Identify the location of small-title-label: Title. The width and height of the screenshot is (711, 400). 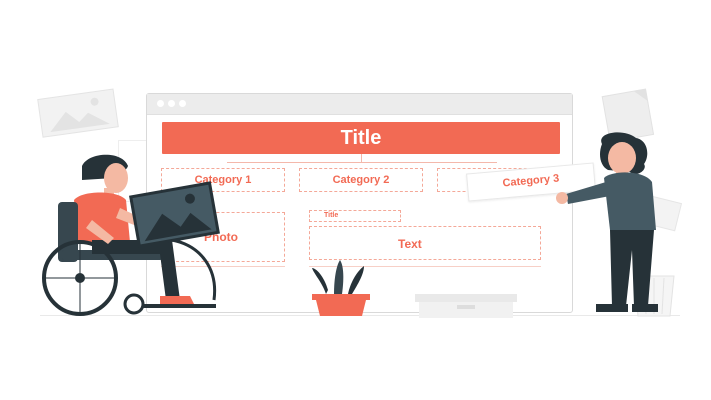
(331, 215).